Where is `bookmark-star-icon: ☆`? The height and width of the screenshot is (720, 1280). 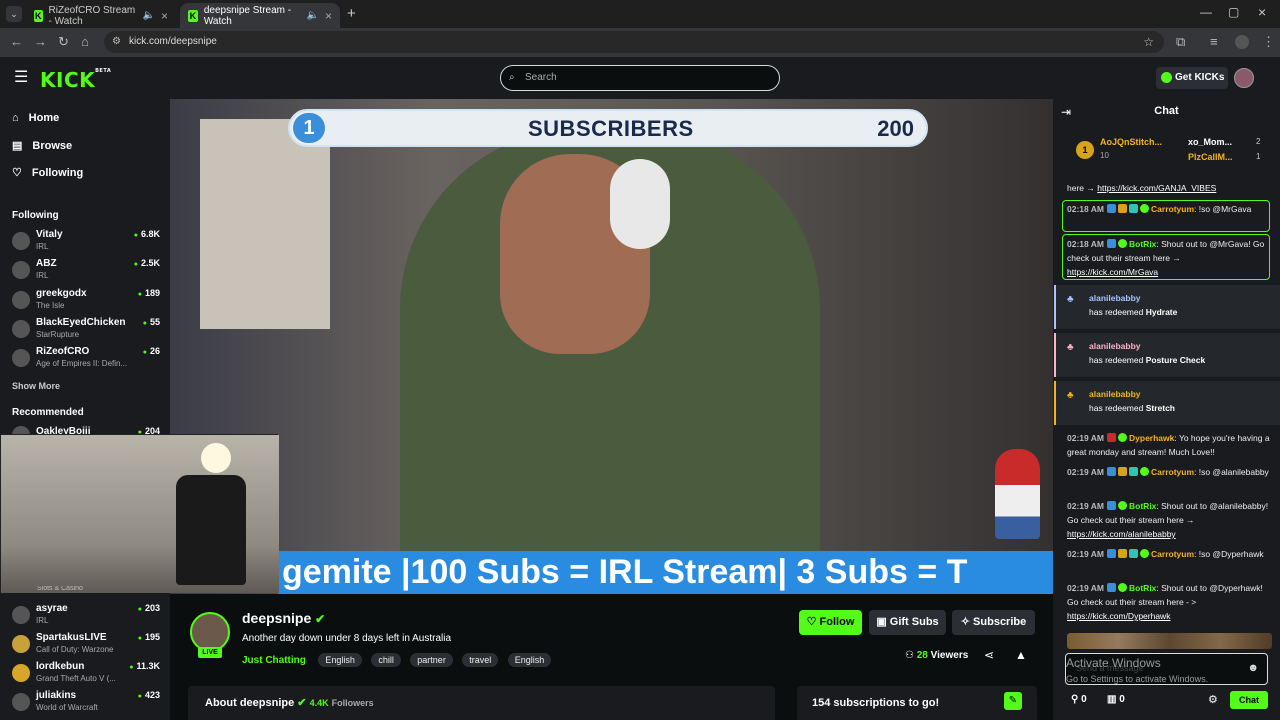 bookmark-star-icon: ☆ is located at coordinates (1148, 42).